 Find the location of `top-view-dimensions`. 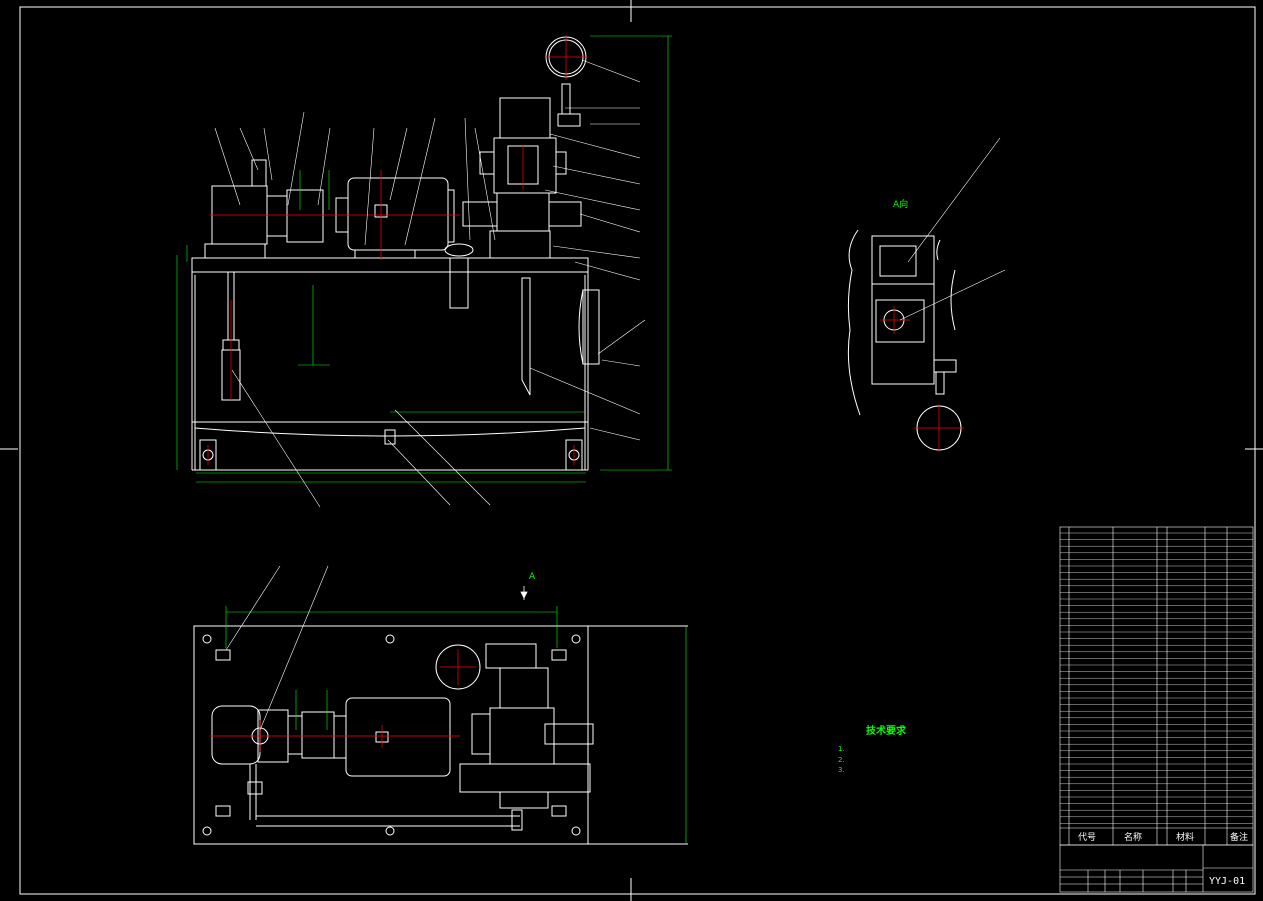

top-view-dimensions is located at coordinates (456, 725).